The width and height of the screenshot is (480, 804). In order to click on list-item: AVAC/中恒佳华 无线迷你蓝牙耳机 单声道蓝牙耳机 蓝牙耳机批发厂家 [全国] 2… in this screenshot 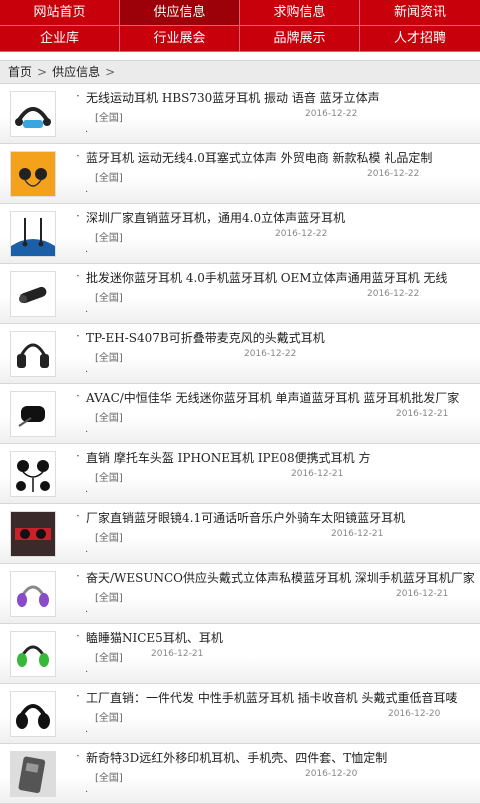, I will do `click(240, 414)`.